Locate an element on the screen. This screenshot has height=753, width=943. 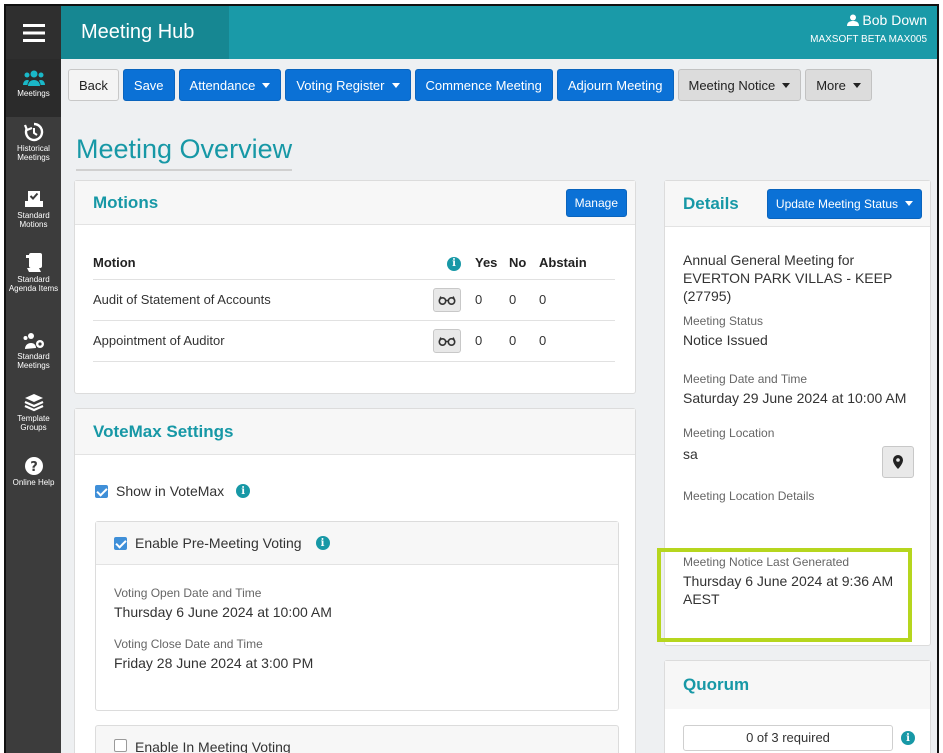
table-row: Appointment of Auditor 0 0 0 is located at coordinates (354, 341).